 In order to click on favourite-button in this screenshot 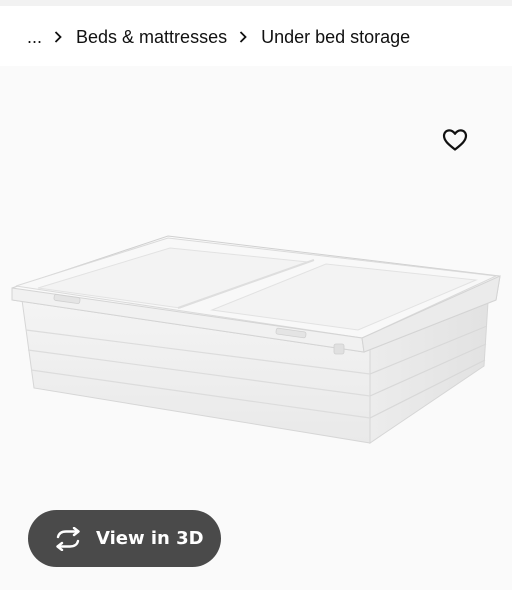, I will do `click(455, 140)`.